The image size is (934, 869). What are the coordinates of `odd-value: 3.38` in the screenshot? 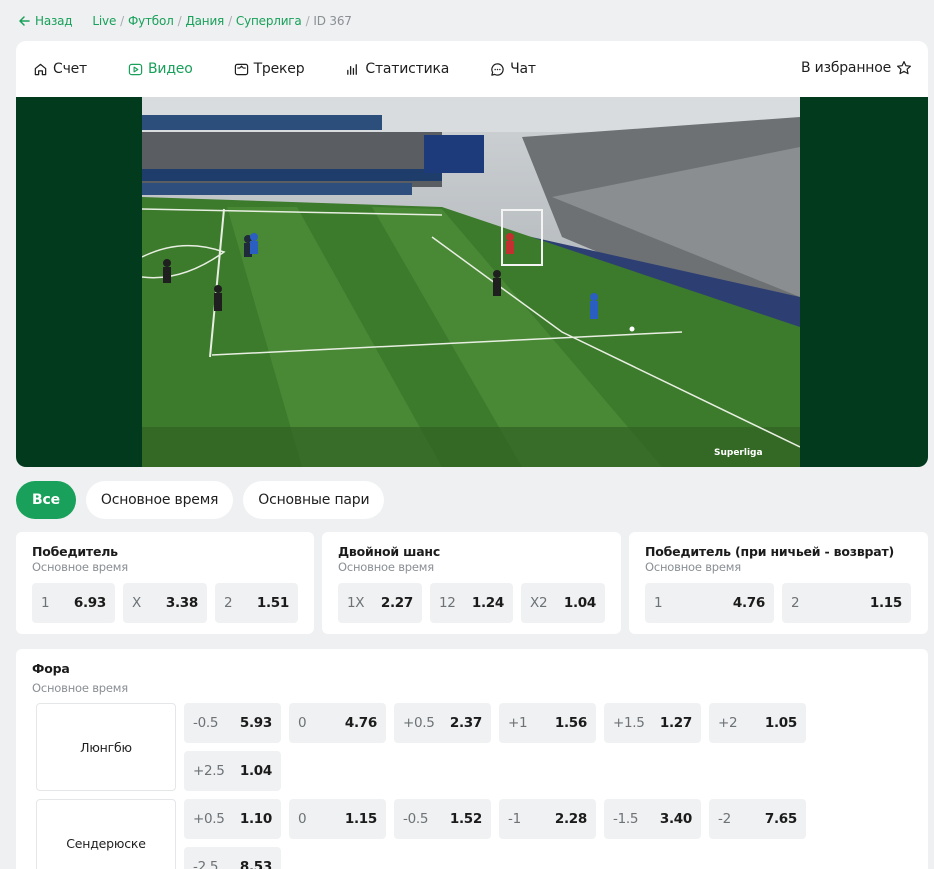 It's located at (181, 603).